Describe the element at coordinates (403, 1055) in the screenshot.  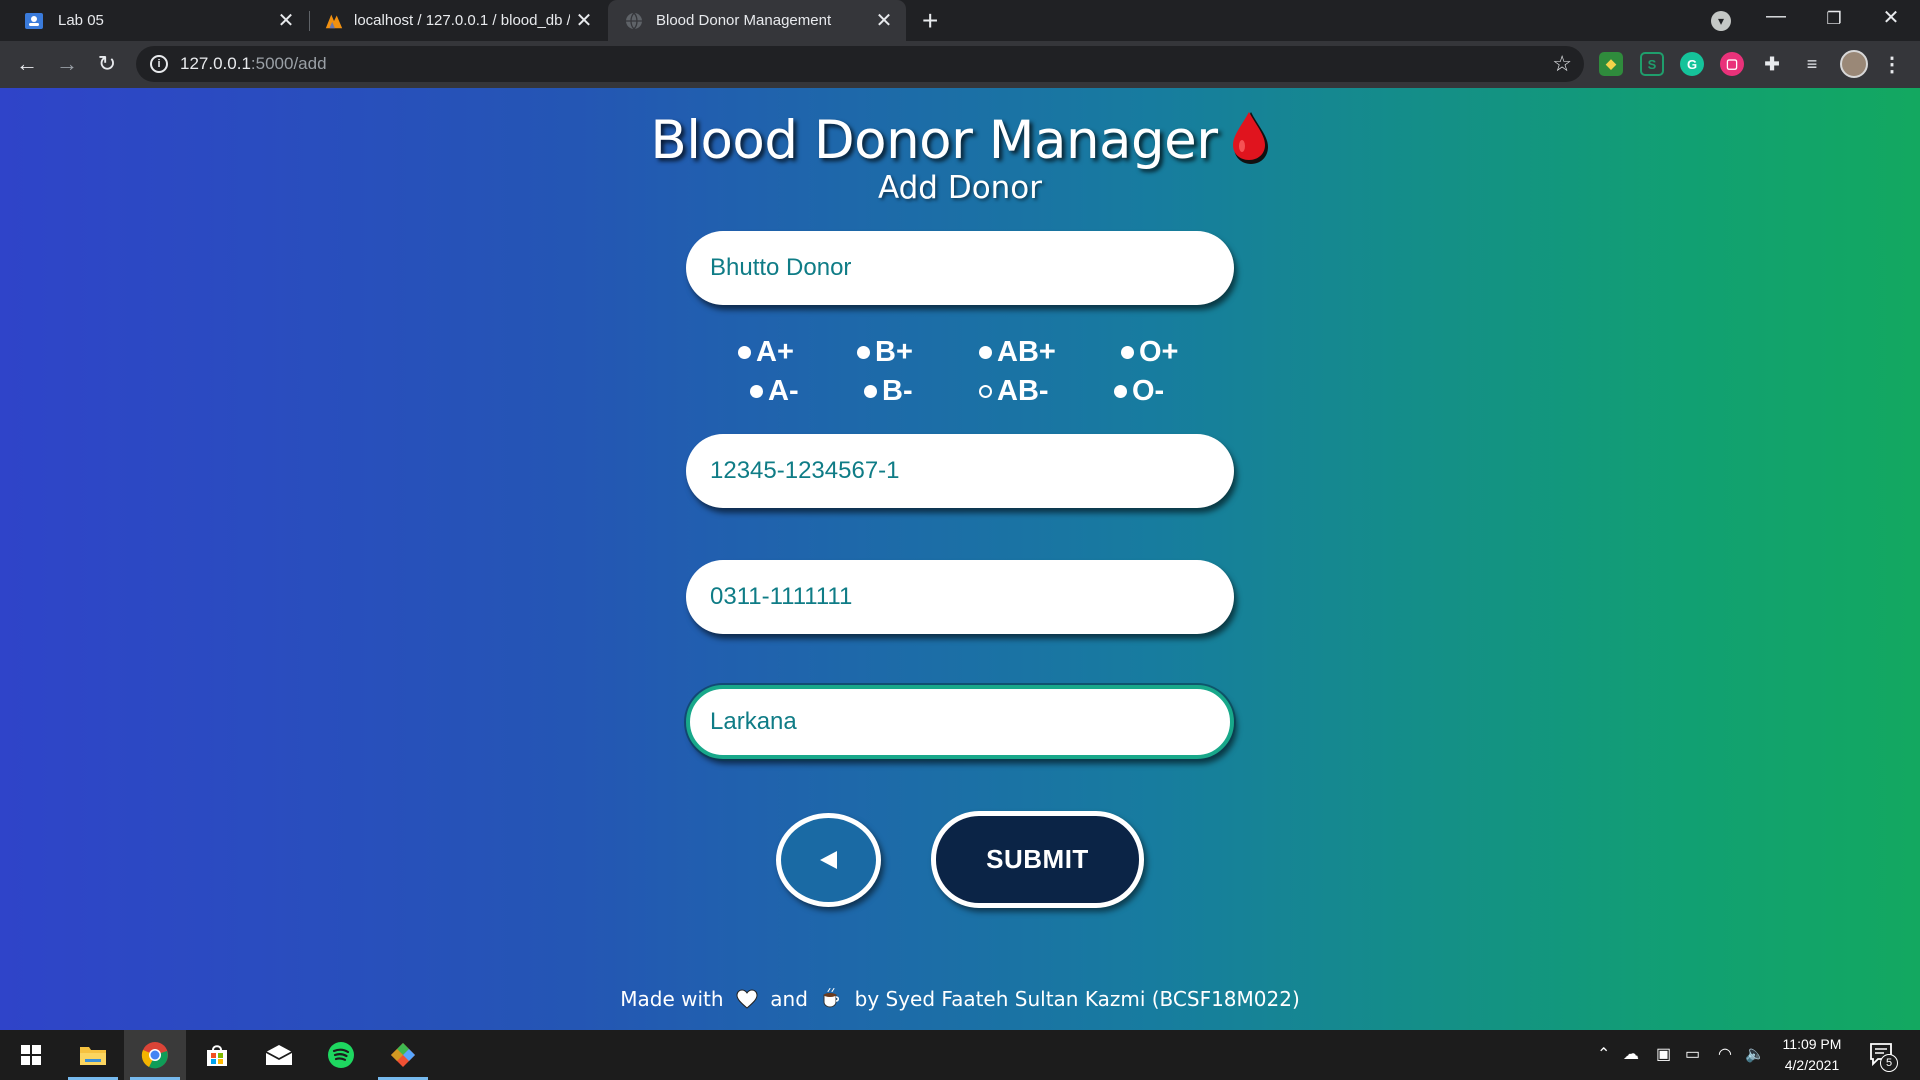
I see `git-kraken-icon` at that location.